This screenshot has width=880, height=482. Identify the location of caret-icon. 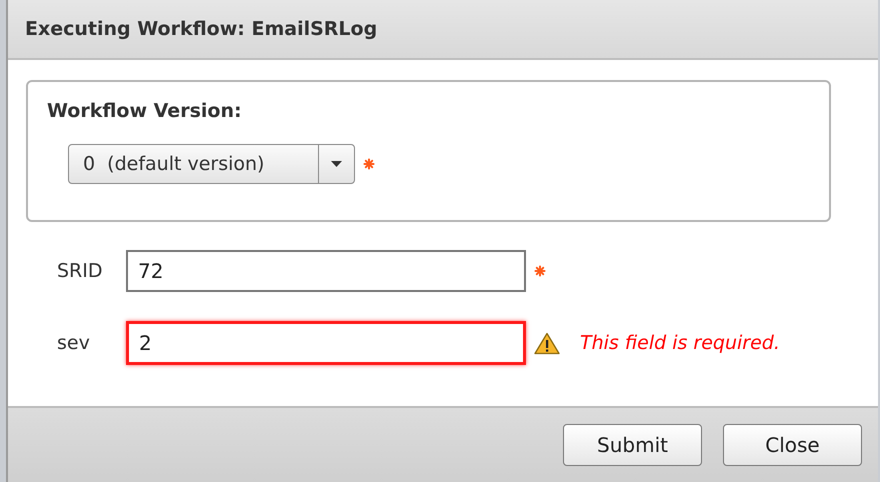
(336, 164).